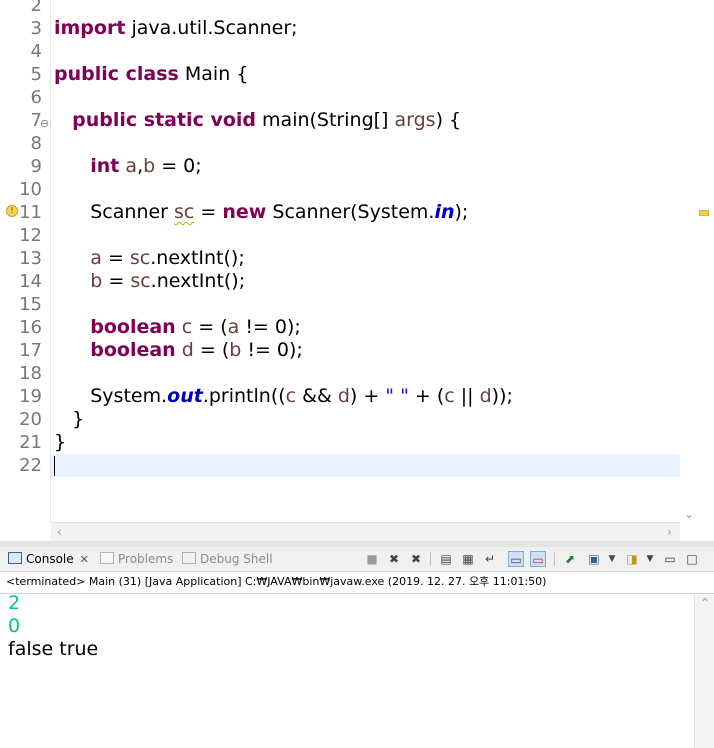  What do you see at coordinates (132, 212) in the screenshot?
I see `code-text: Scanner` at bounding box center [132, 212].